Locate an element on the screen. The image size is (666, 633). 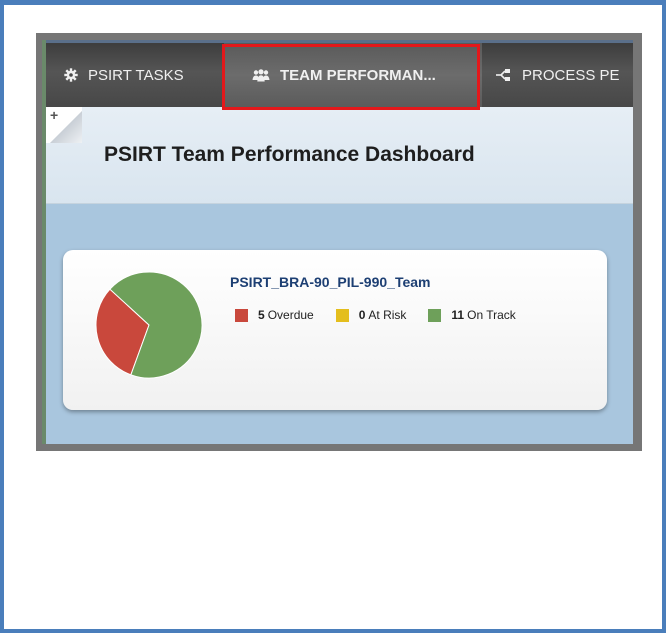
legend-overdue: 5 Overdue is located at coordinates (274, 315).